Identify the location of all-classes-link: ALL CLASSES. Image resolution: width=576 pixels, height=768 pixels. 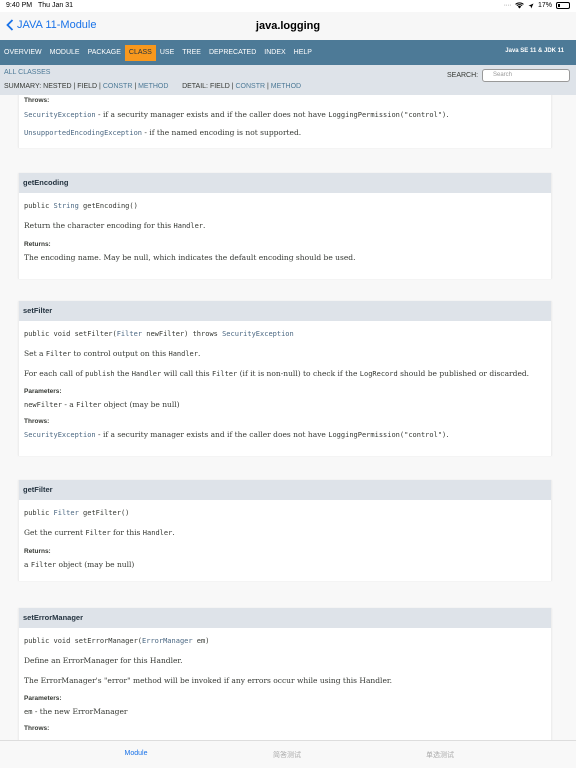
(27, 72).